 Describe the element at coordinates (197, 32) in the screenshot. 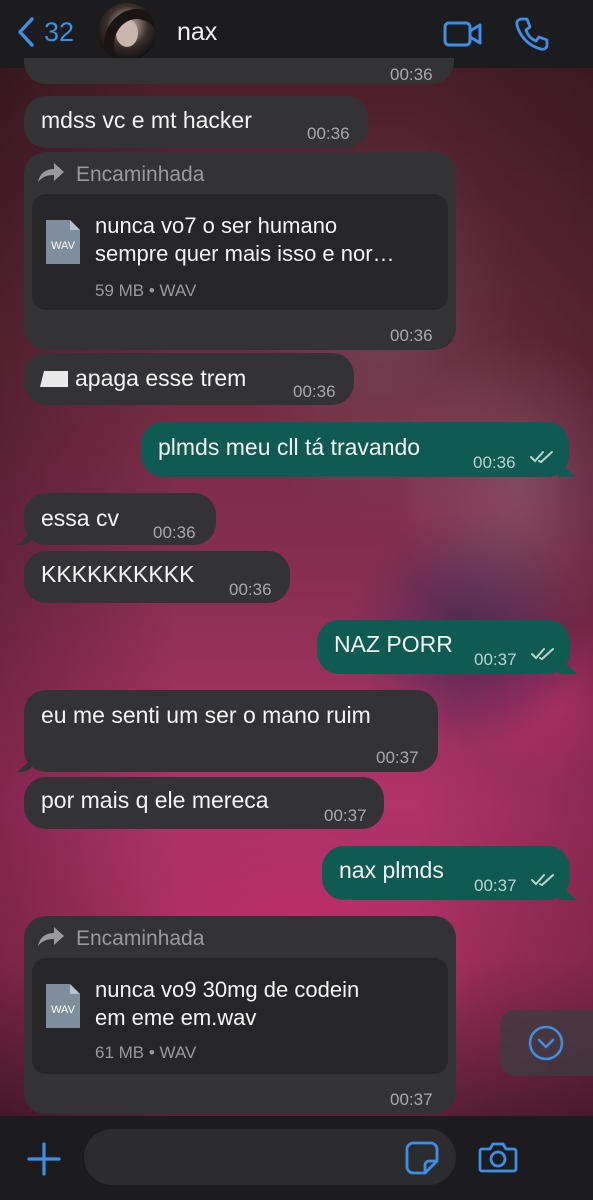

I see `contact-name: nax` at that location.